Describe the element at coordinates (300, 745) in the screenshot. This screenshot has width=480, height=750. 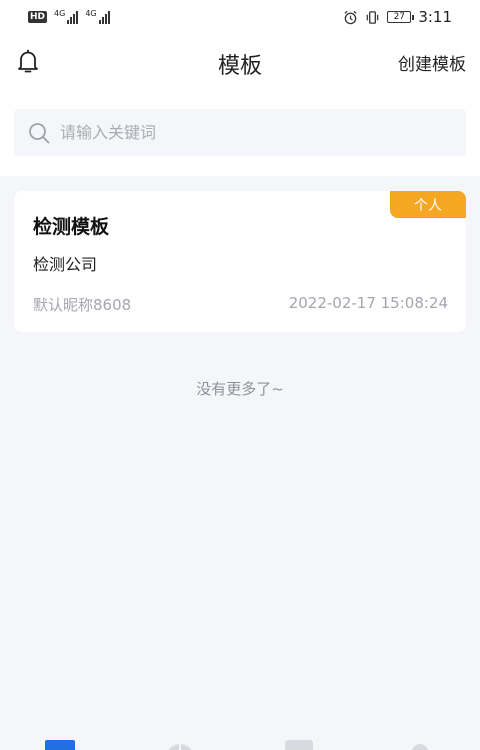
I see `document-icon` at that location.